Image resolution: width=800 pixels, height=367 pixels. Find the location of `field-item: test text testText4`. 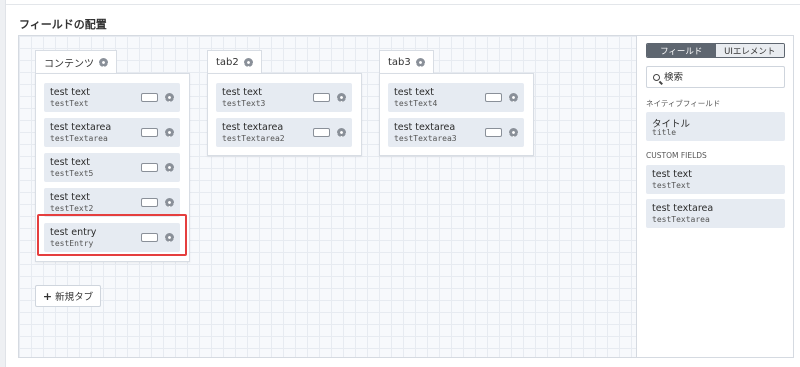

field-item: test text testText4 is located at coordinates (456, 97).